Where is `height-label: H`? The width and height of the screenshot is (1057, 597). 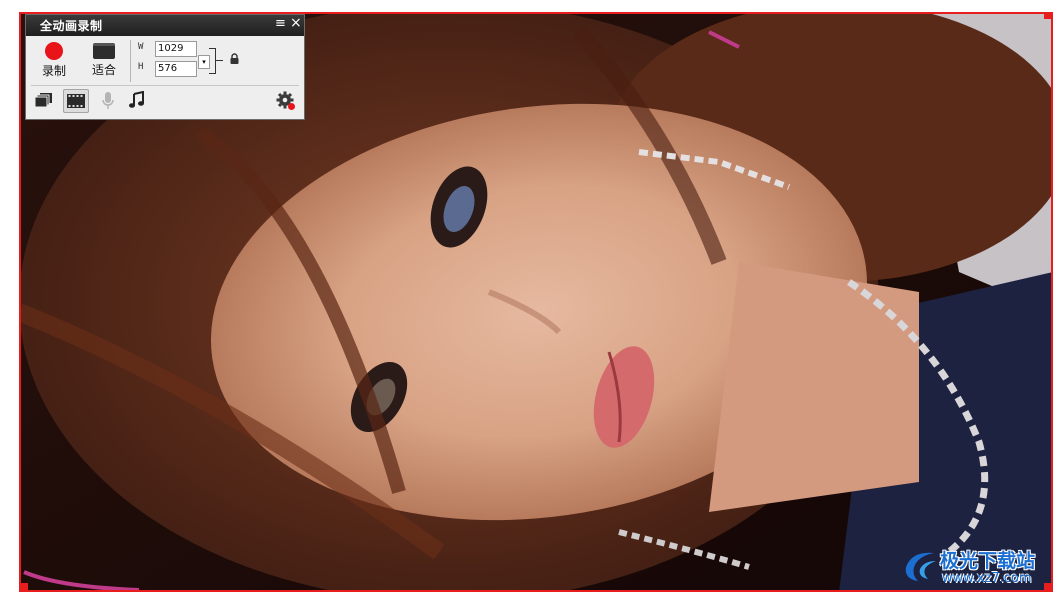 height-label: H is located at coordinates (141, 67).